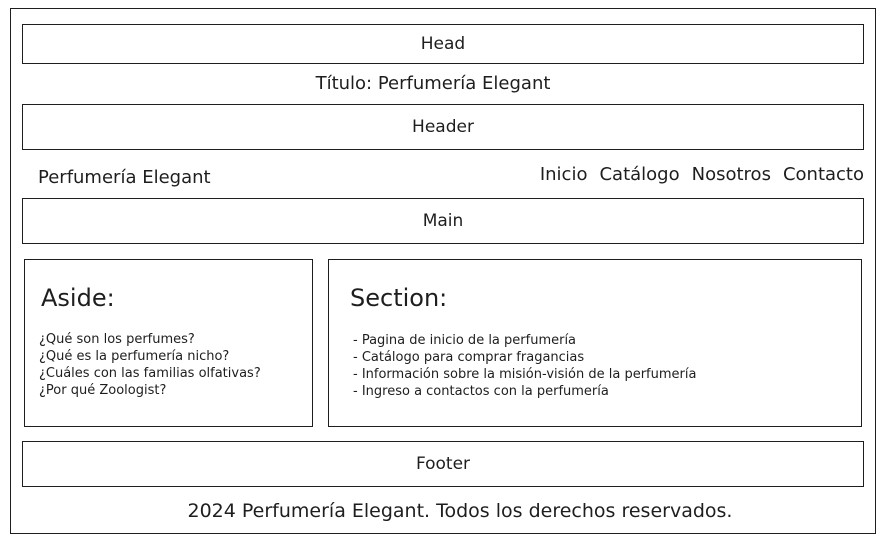  Describe the element at coordinates (731, 174) in the screenshot. I see `nav-item-nosotros: Nosotros` at that location.